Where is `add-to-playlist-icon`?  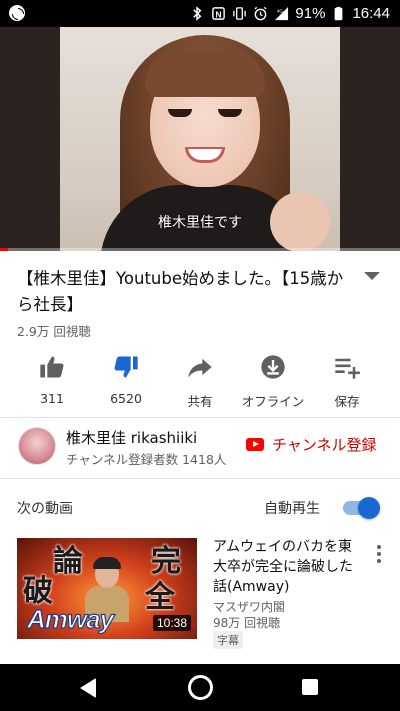 add-to-playlist-icon is located at coordinates (347, 368).